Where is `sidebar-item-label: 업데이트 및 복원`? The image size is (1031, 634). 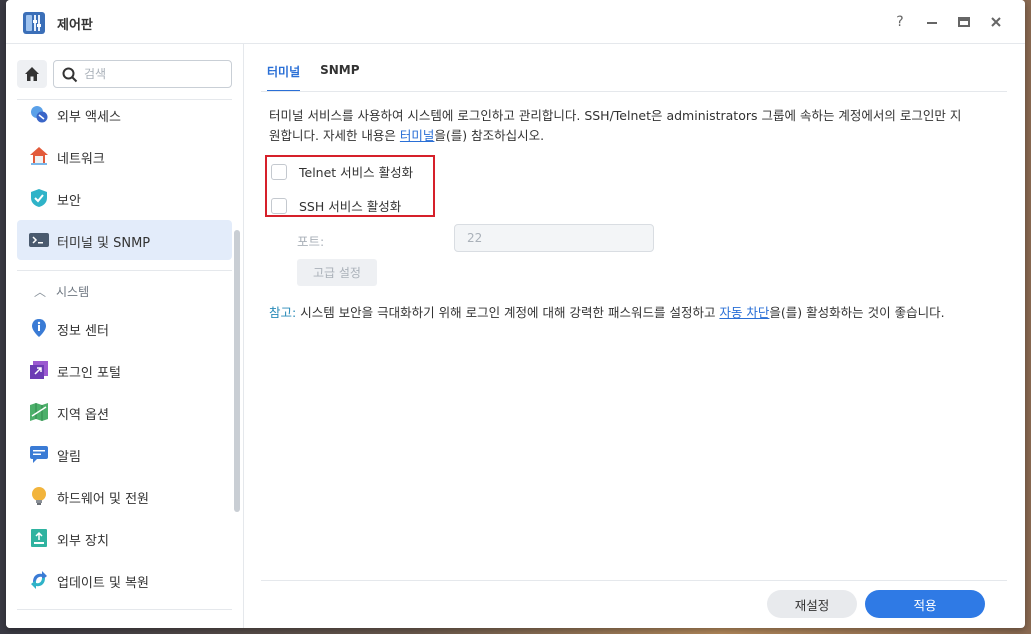
sidebar-item-label: 업데이트 및 복원 is located at coordinates (103, 583).